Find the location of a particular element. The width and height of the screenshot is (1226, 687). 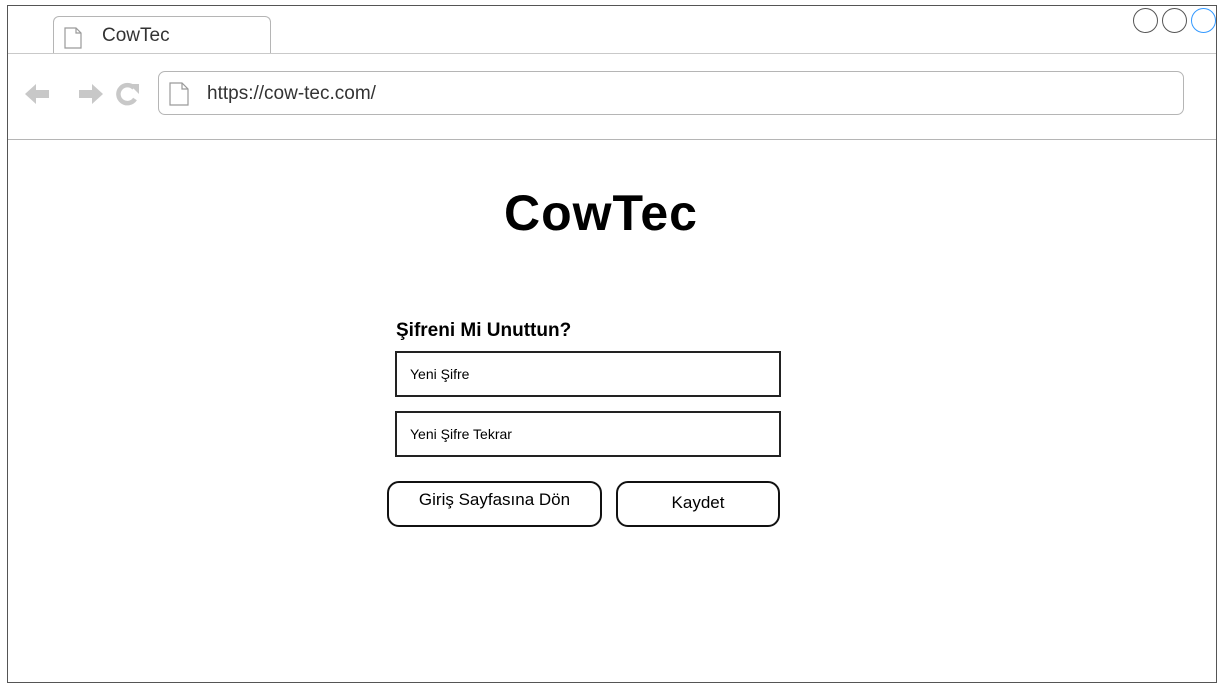

reload-icon is located at coordinates (127, 94).